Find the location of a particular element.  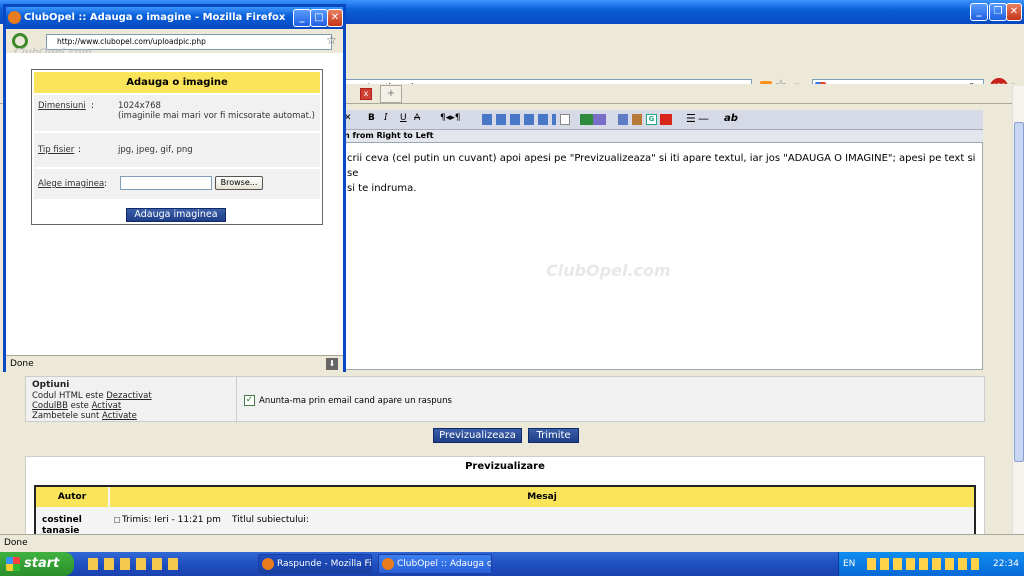

direction-icon: ¶◂▸¶ is located at coordinates (450, 118).